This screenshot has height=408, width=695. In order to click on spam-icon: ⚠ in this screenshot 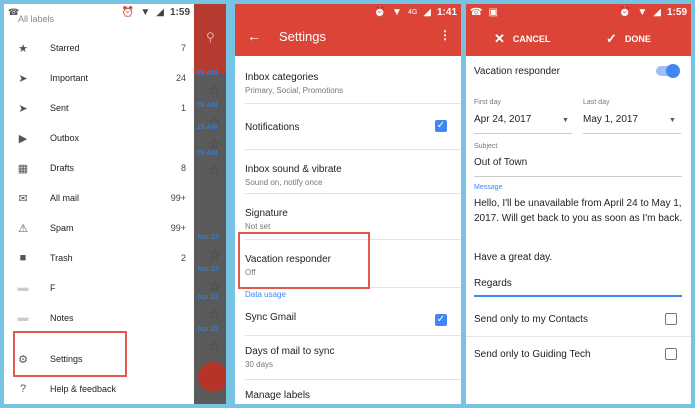, I will do `click(23, 228)`.